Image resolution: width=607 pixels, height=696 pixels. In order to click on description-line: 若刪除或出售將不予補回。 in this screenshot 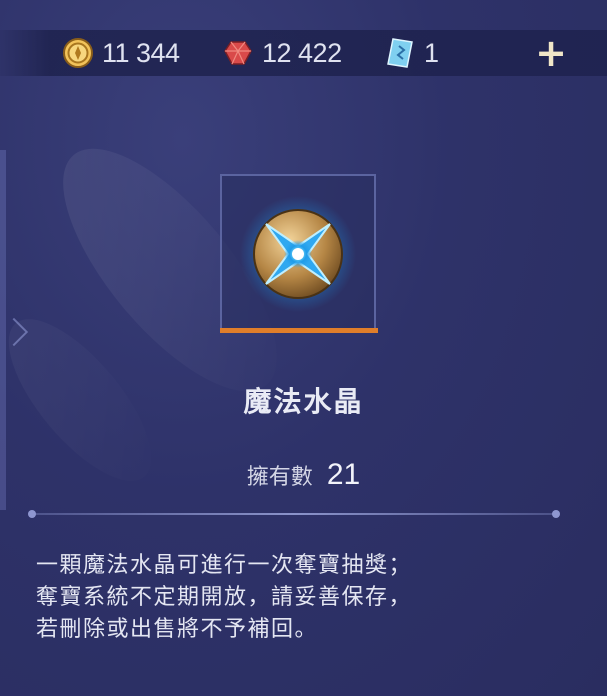, I will do `click(177, 629)`.